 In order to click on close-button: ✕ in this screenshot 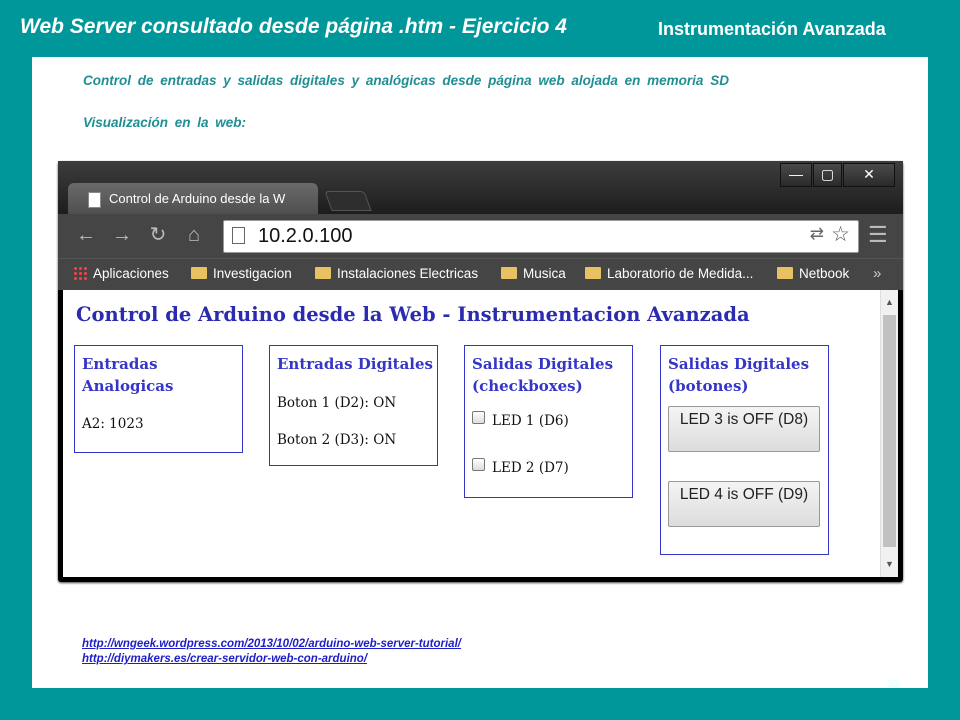, I will do `click(869, 175)`.